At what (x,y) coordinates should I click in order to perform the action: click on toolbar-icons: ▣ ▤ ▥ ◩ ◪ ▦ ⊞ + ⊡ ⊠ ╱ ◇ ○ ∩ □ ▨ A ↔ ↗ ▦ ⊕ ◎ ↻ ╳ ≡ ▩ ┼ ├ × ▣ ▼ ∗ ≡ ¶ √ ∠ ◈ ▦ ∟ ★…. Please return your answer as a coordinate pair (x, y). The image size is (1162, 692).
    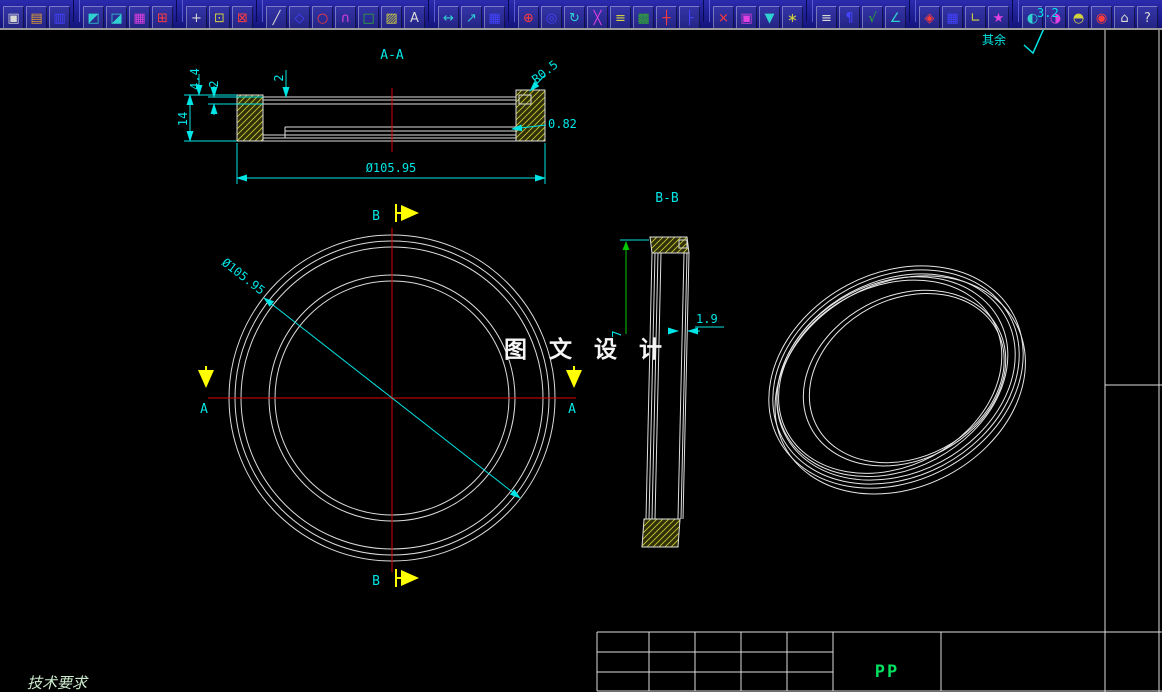
    Looking at the image, I should click on (580, 14).